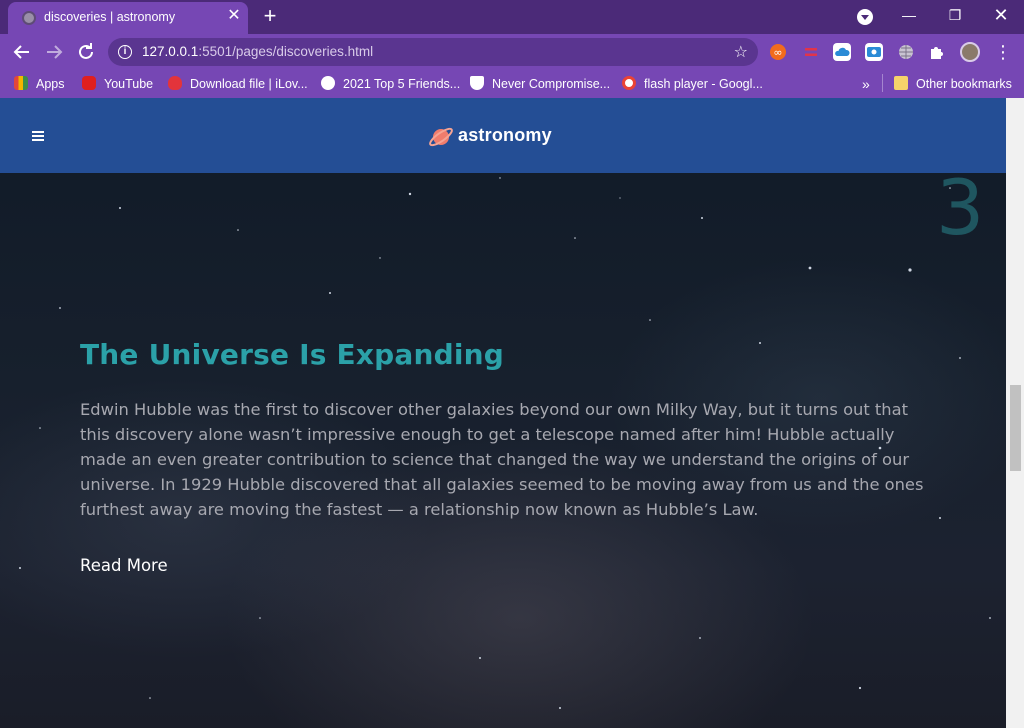 The width and height of the screenshot is (1024, 728). I want to click on youtube-icon, so click(89, 83).